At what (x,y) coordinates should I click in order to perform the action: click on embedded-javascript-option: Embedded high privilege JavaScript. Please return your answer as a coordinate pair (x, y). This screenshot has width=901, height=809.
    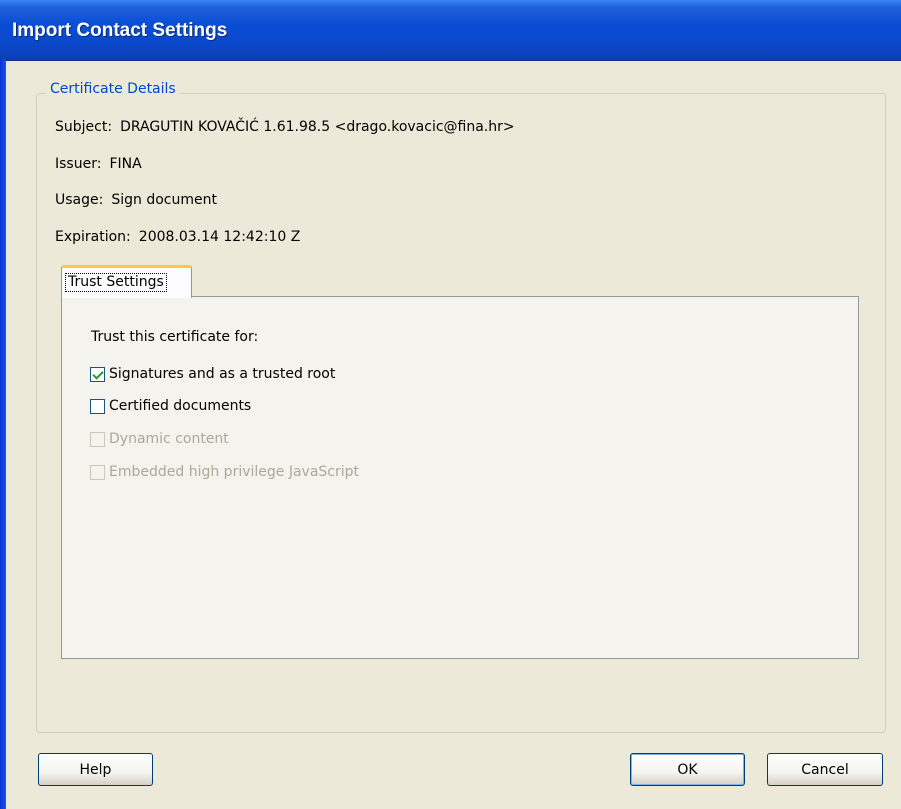
    Looking at the image, I should click on (224, 472).